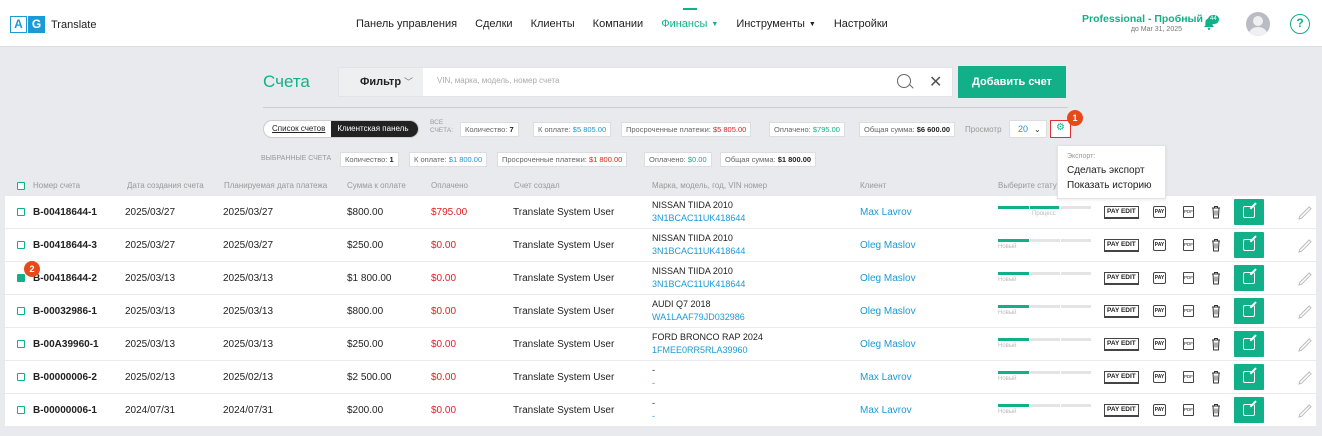  What do you see at coordinates (689, 19) in the screenshot?
I see `nav-item-finance: Финансы ▼` at bounding box center [689, 19].